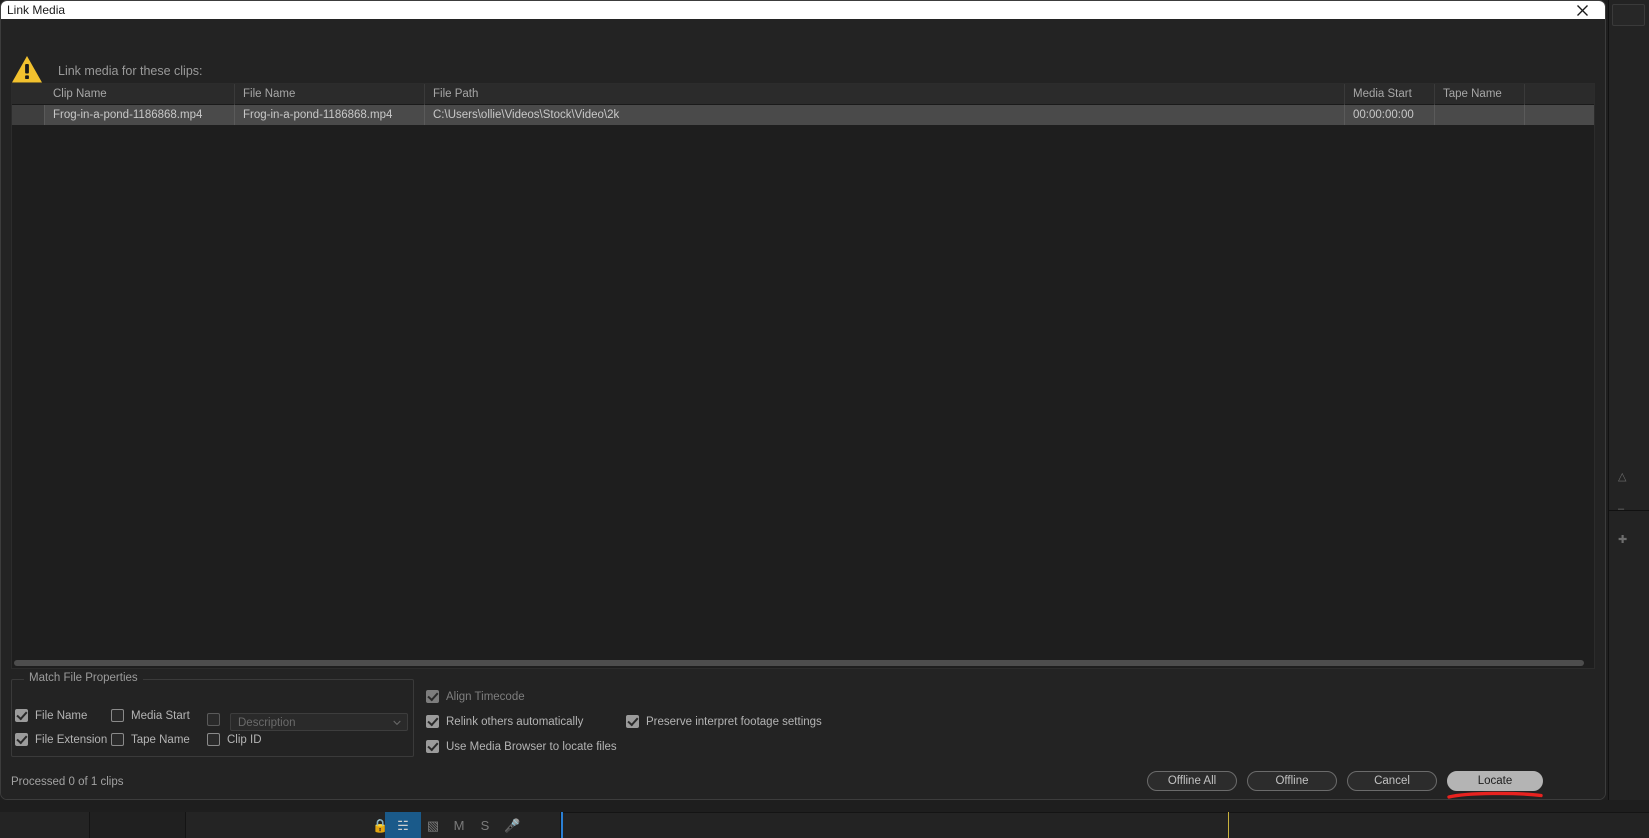 This screenshot has height=838, width=1649. What do you see at coordinates (433, 826) in the screenshot?
I see `eye-icon: ▧` at bounding box center [433, 826].